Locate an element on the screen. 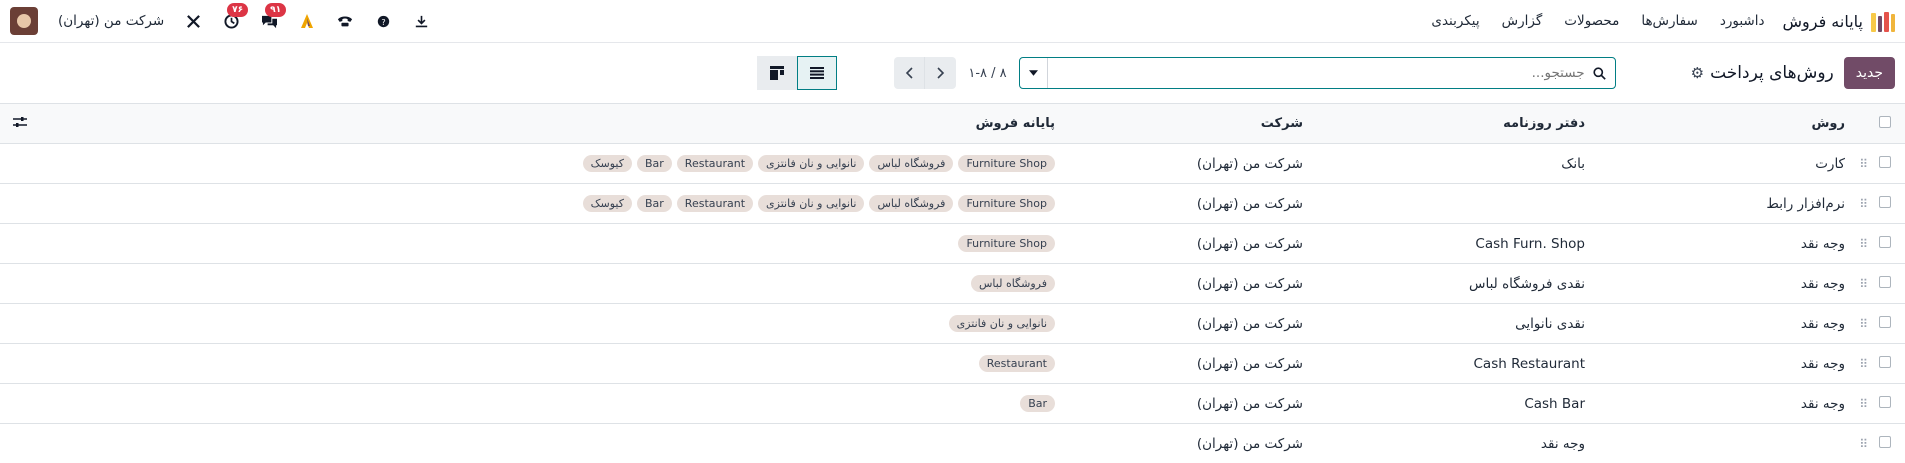  search-icon is located at coordinates (1600, 73).